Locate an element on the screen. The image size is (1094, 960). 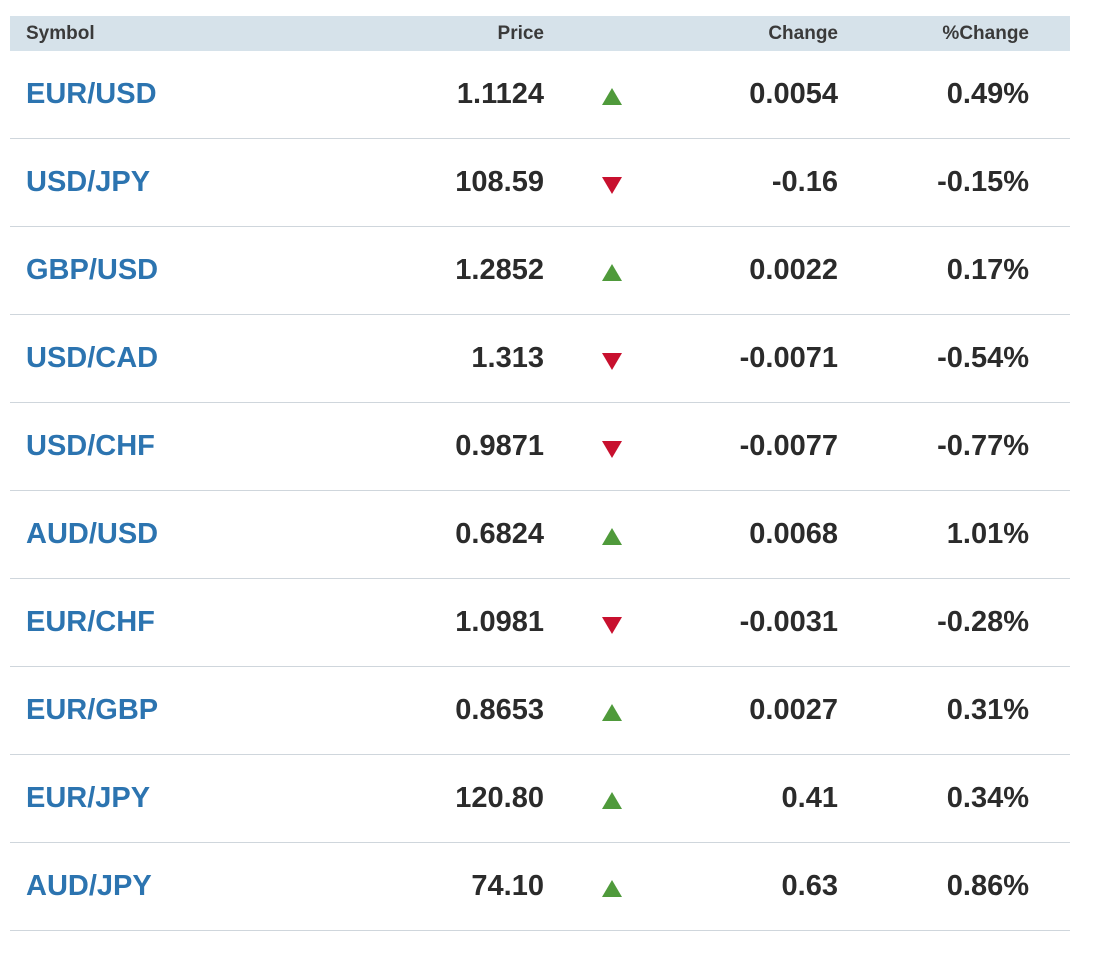
price-cell: 1.313 is located at coordinates (507, 358).